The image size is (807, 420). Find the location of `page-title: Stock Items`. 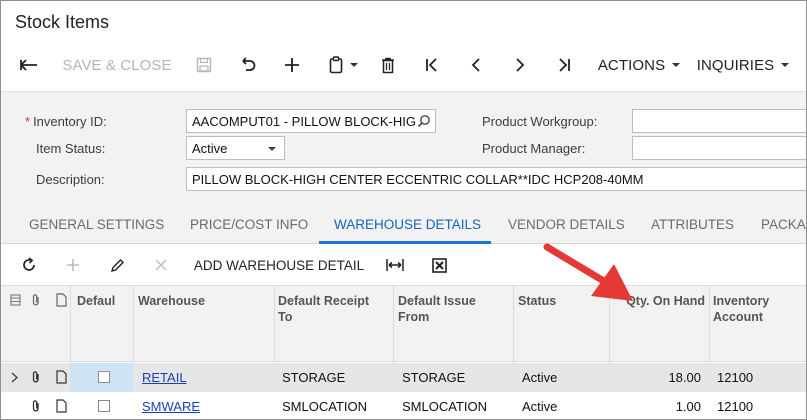

page-title: Stock Items is located at coordinates (62, 22).